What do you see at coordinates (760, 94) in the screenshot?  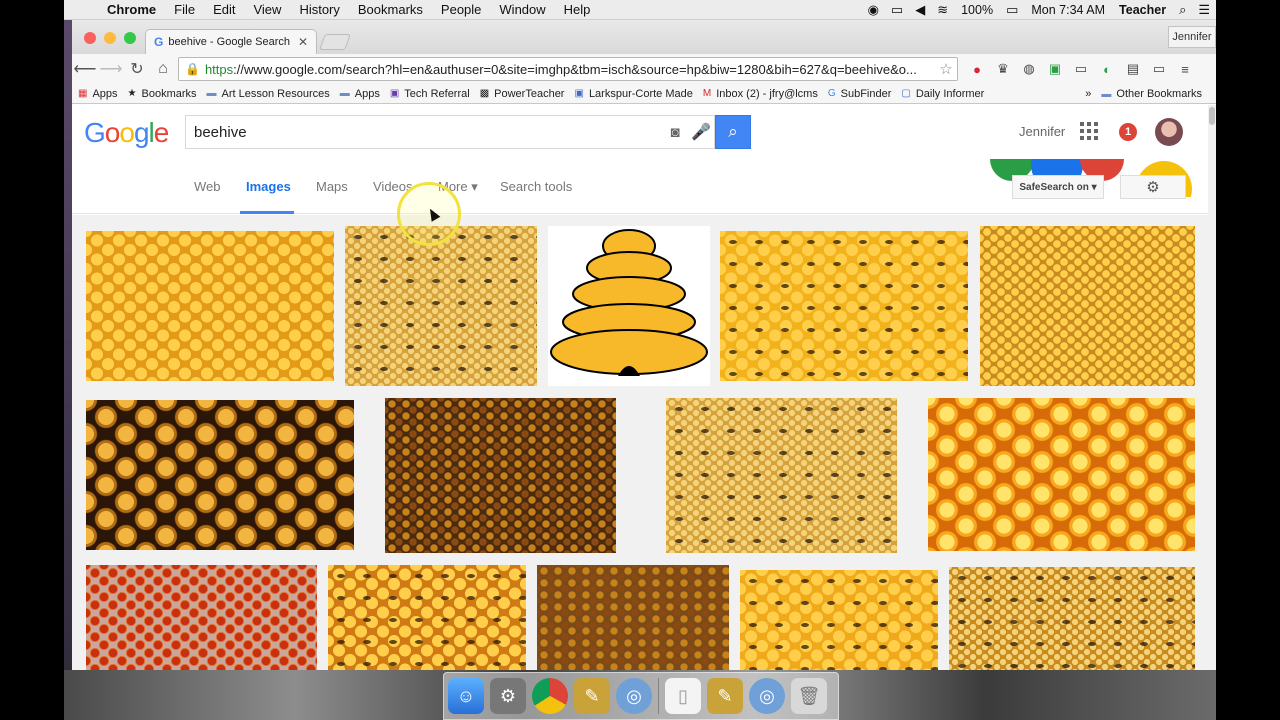 I see `bookmark-inbox: M Inbox (2) - jfry@lcms` at bounding box center [760, 94].